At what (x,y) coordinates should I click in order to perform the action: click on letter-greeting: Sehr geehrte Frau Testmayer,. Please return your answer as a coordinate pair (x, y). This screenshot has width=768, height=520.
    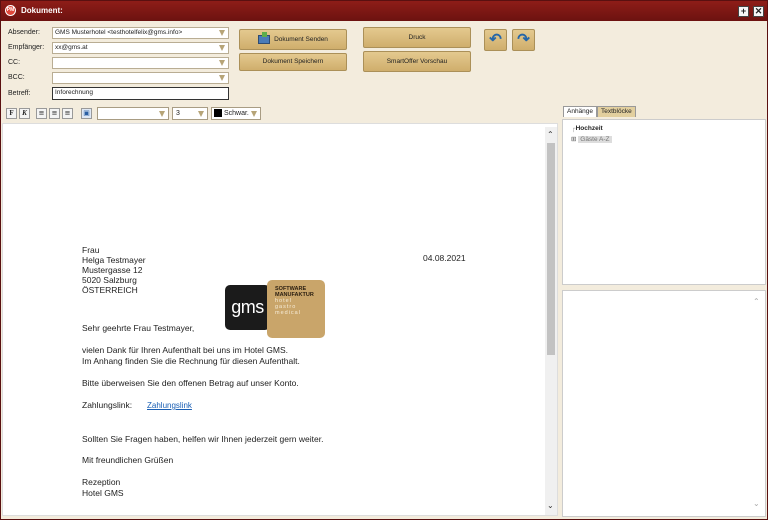
    Looking at the image, I should click on (138, 328).